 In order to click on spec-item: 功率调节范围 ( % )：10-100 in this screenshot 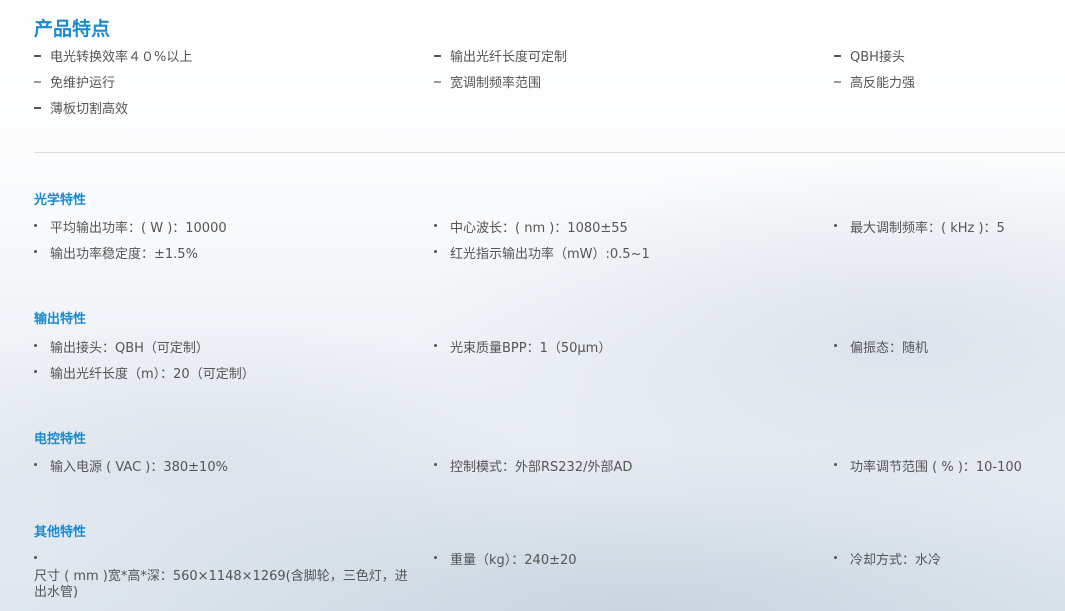, I will do `click(928, 468)`.